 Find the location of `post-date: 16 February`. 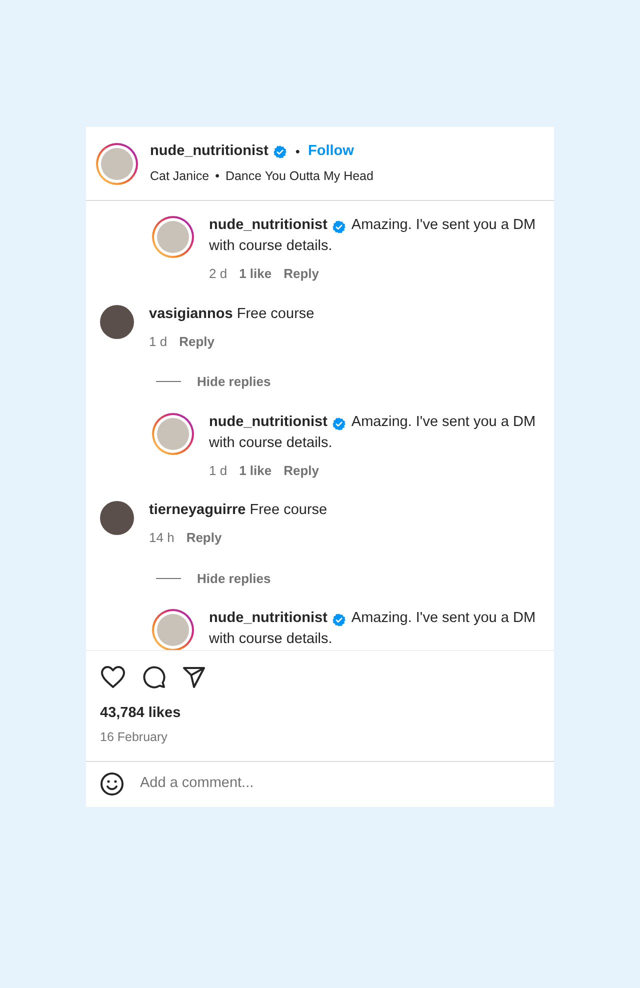

post-date: 16 February is located at coordinates (134, 737).